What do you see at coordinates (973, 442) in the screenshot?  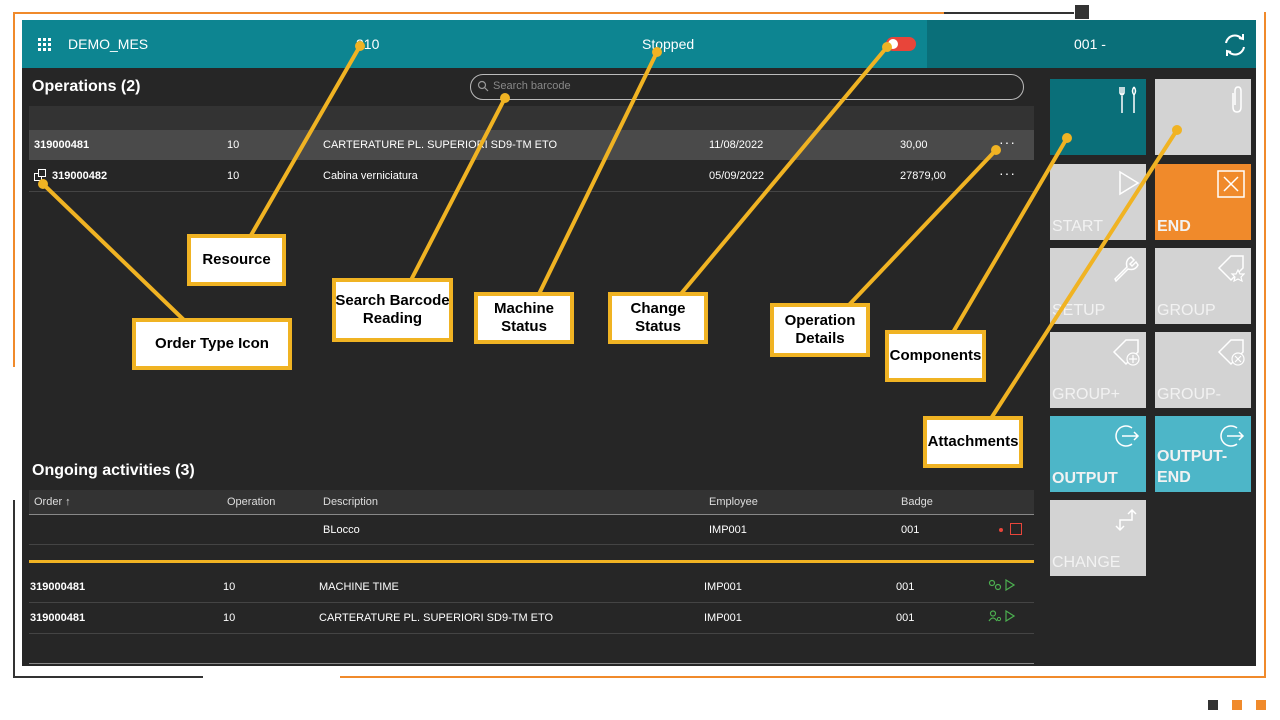 I see `callout-attachments: Attachments` at bounding box center [973, 442].